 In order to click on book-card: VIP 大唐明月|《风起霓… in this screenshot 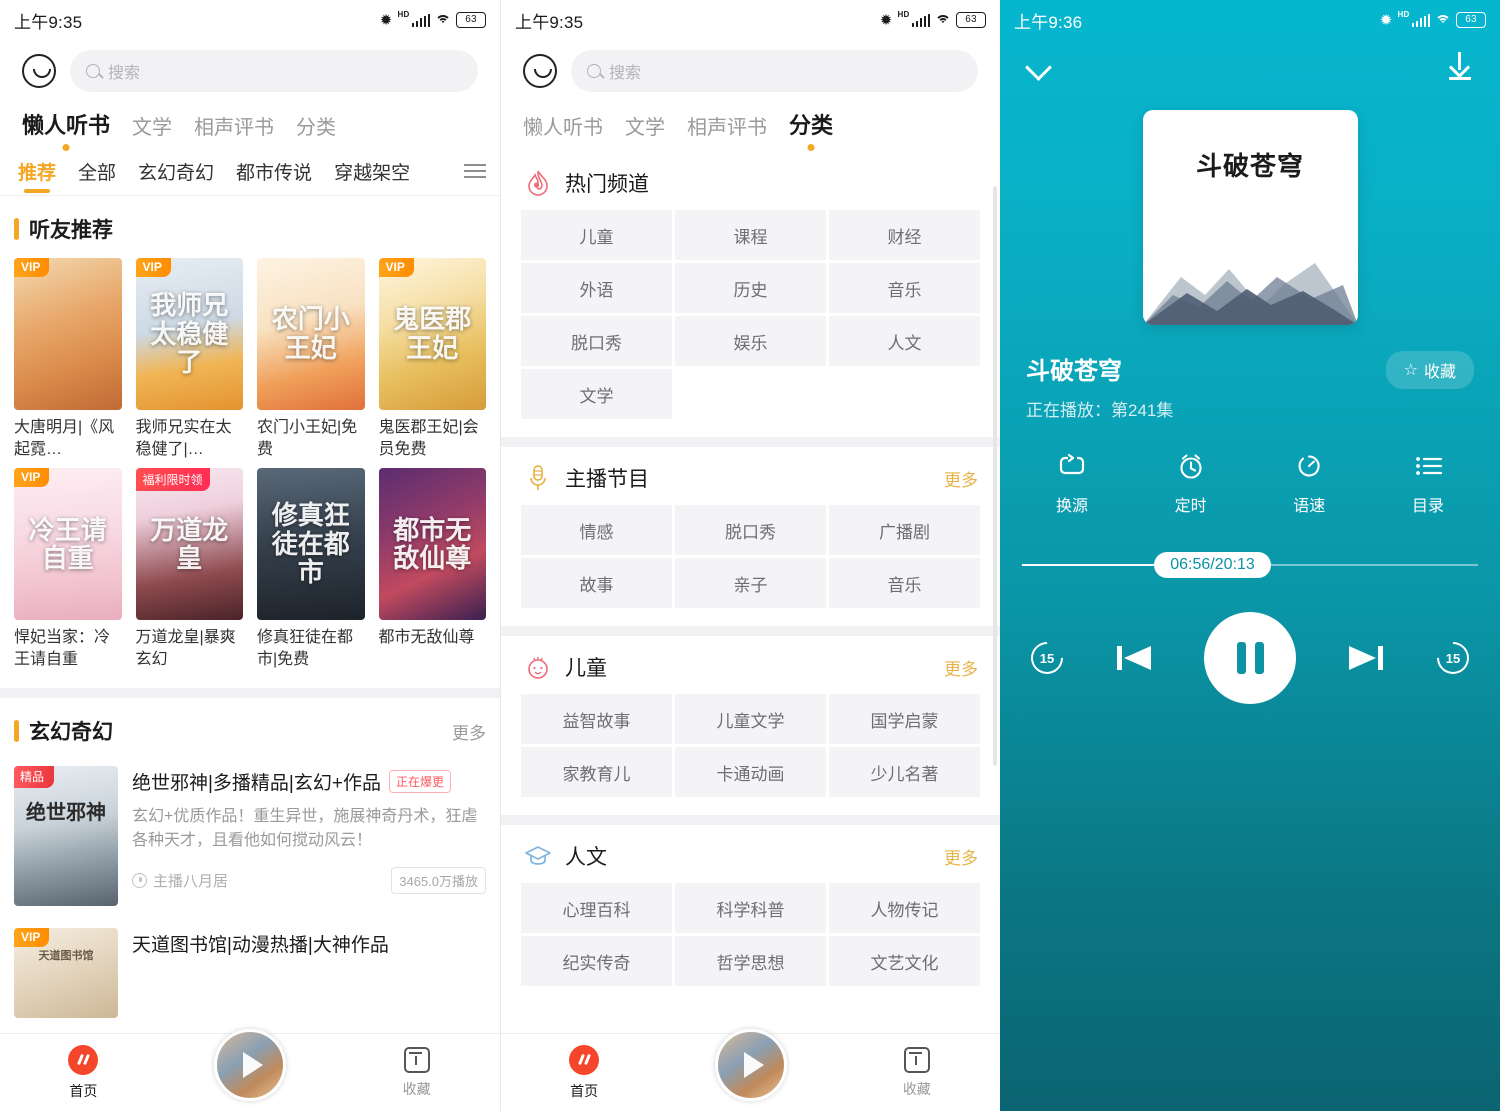, I will do `click(68, 359)`.